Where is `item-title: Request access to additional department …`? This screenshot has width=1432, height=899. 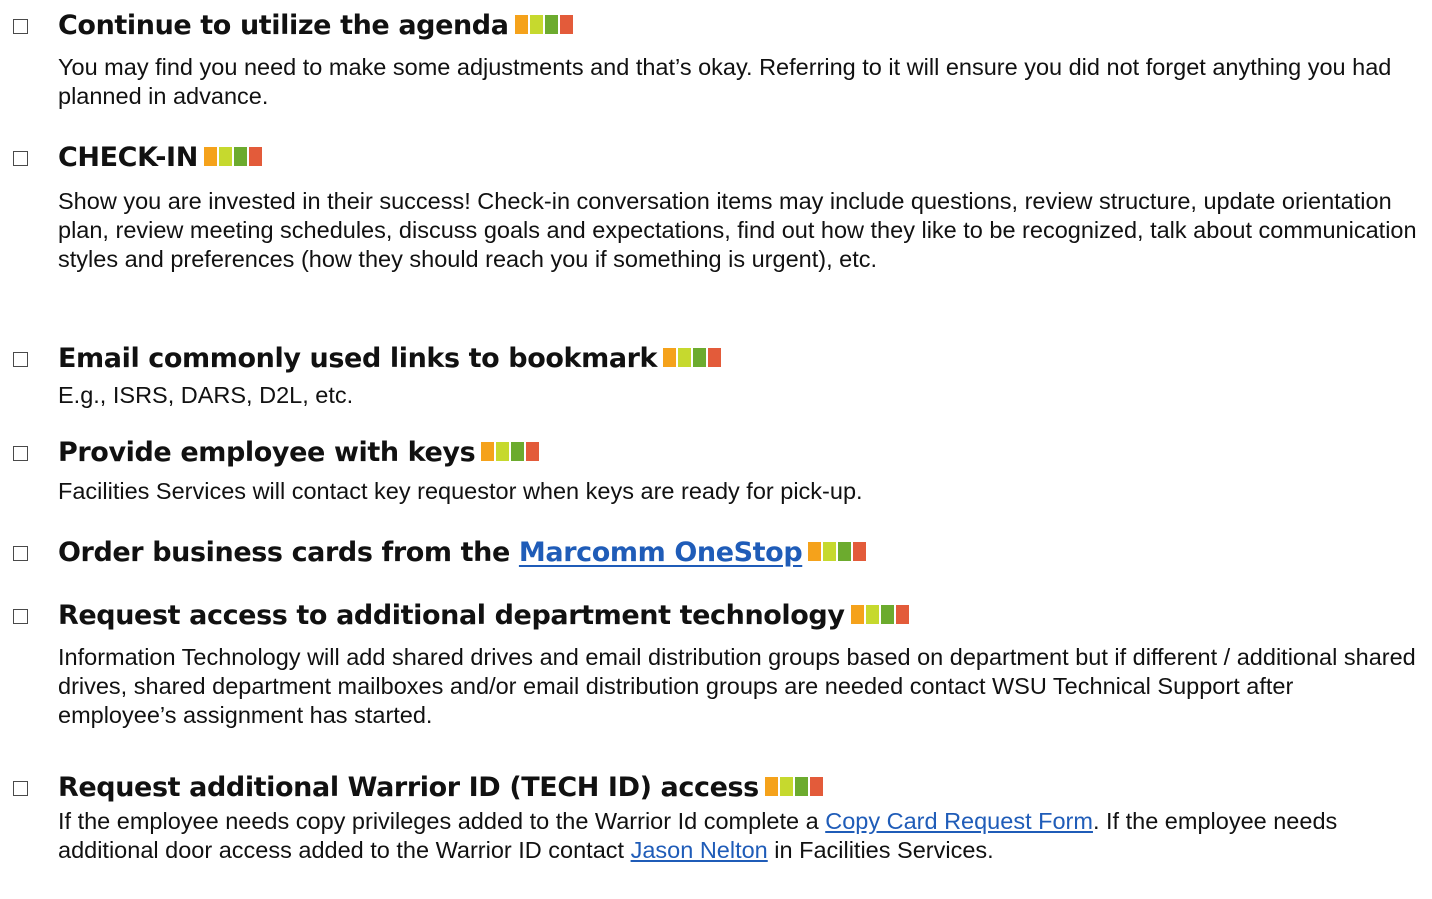
item-title: Request access to additional department … is located at coordinates (451, 615).